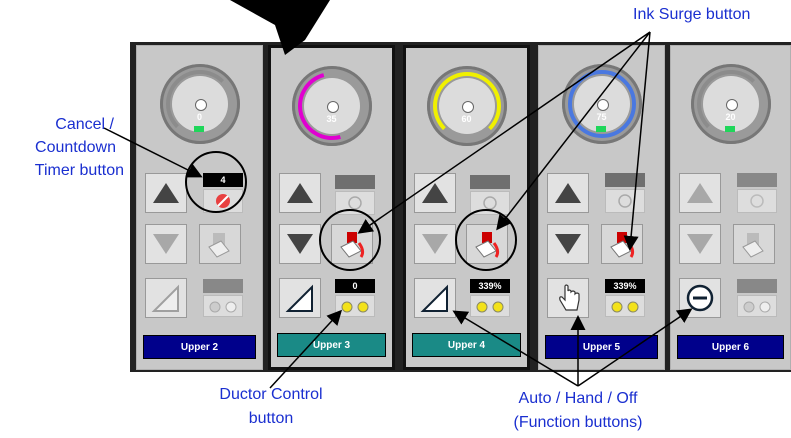  What do you see at coordinates (79, 170) in the screenshot?
I see `cancel-label-3: Timer button` at bounding box center [79, 170].